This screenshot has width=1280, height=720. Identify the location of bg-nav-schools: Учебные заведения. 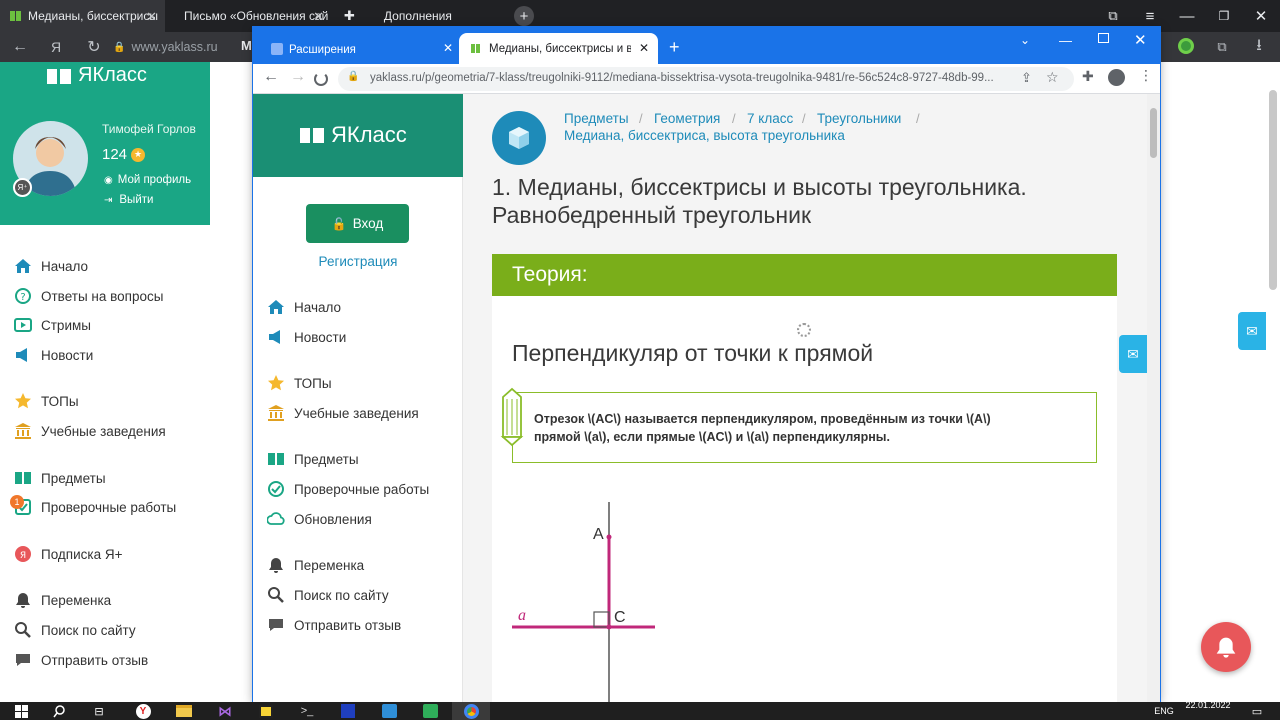
(90, 431).